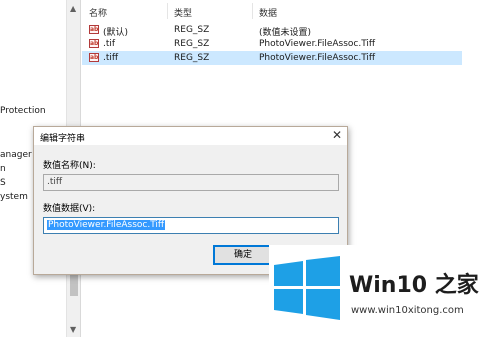  What do you see at coordinates (109, 44) in the screenshot?
I see `value-name: .tif` at bounding box center [109, 44].